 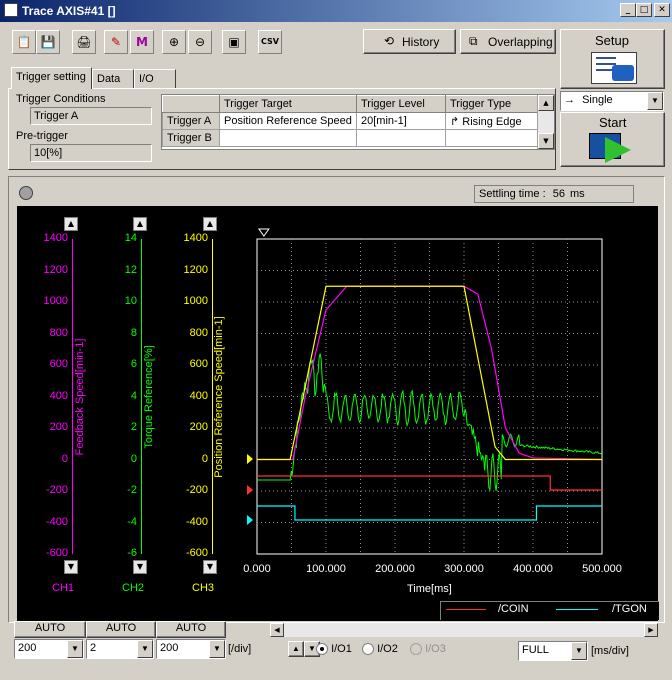 What do you see at coordinates (533, 569) in the screenshot?
I see `x-tick-label: 400.000` at bounding box center [533, 569].